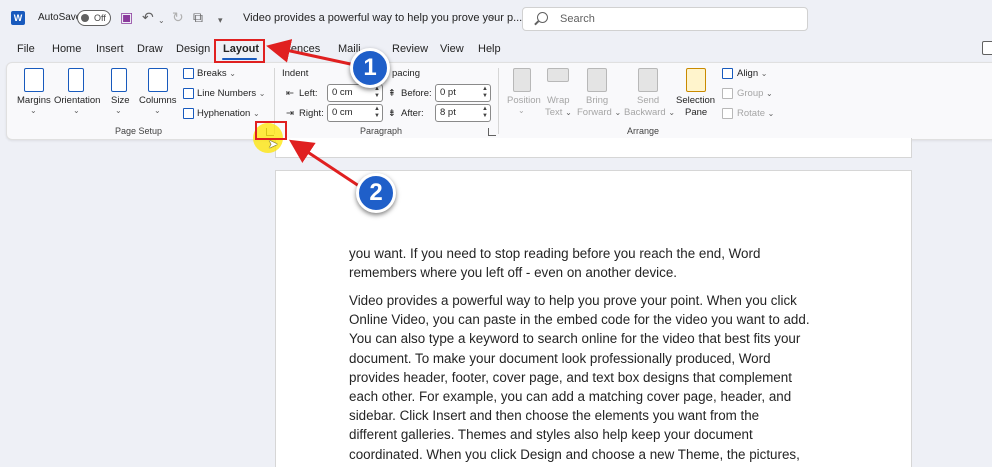 The height and width of the screenshot is (467, 992). What do you see at coordinates (370, 68) in the screenshot?
I see `step-1-badge: 1` at bounding box center [370, 68].